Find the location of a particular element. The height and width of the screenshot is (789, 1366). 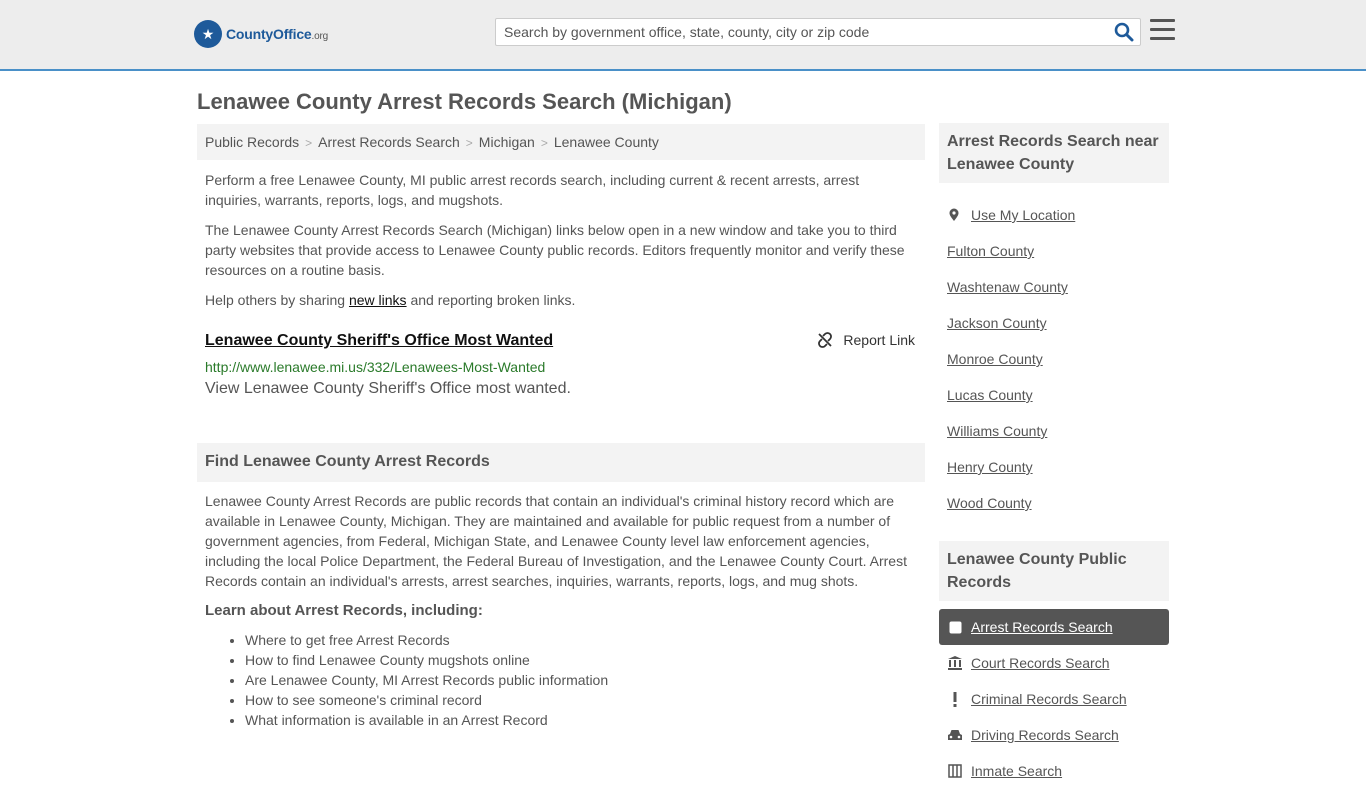

share-text-before: Help others by sharing is located at coordinates (277, 300).